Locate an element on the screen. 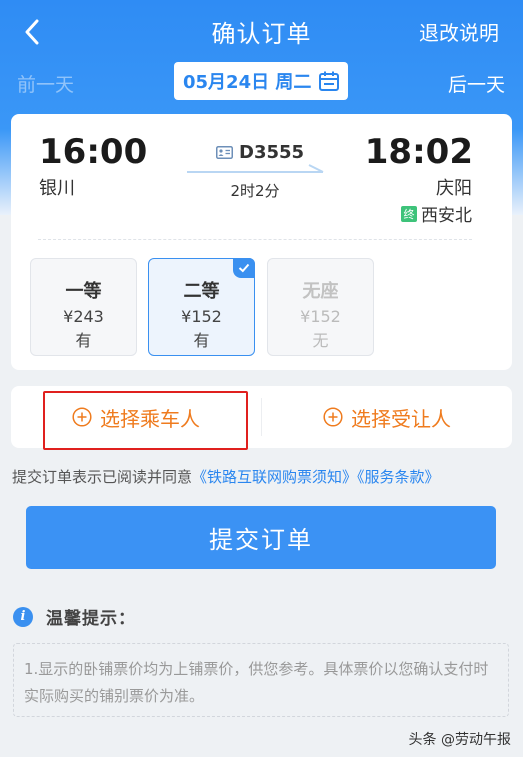 Image resolution: width=523 pixels, height=757 pixels. date-selector: 05月24日 周二 is located at coordinates (261, 81).